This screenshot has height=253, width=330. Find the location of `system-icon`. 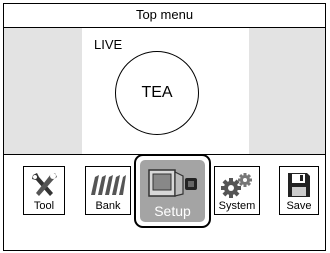

system-icon is located at coordinates (236, 185).